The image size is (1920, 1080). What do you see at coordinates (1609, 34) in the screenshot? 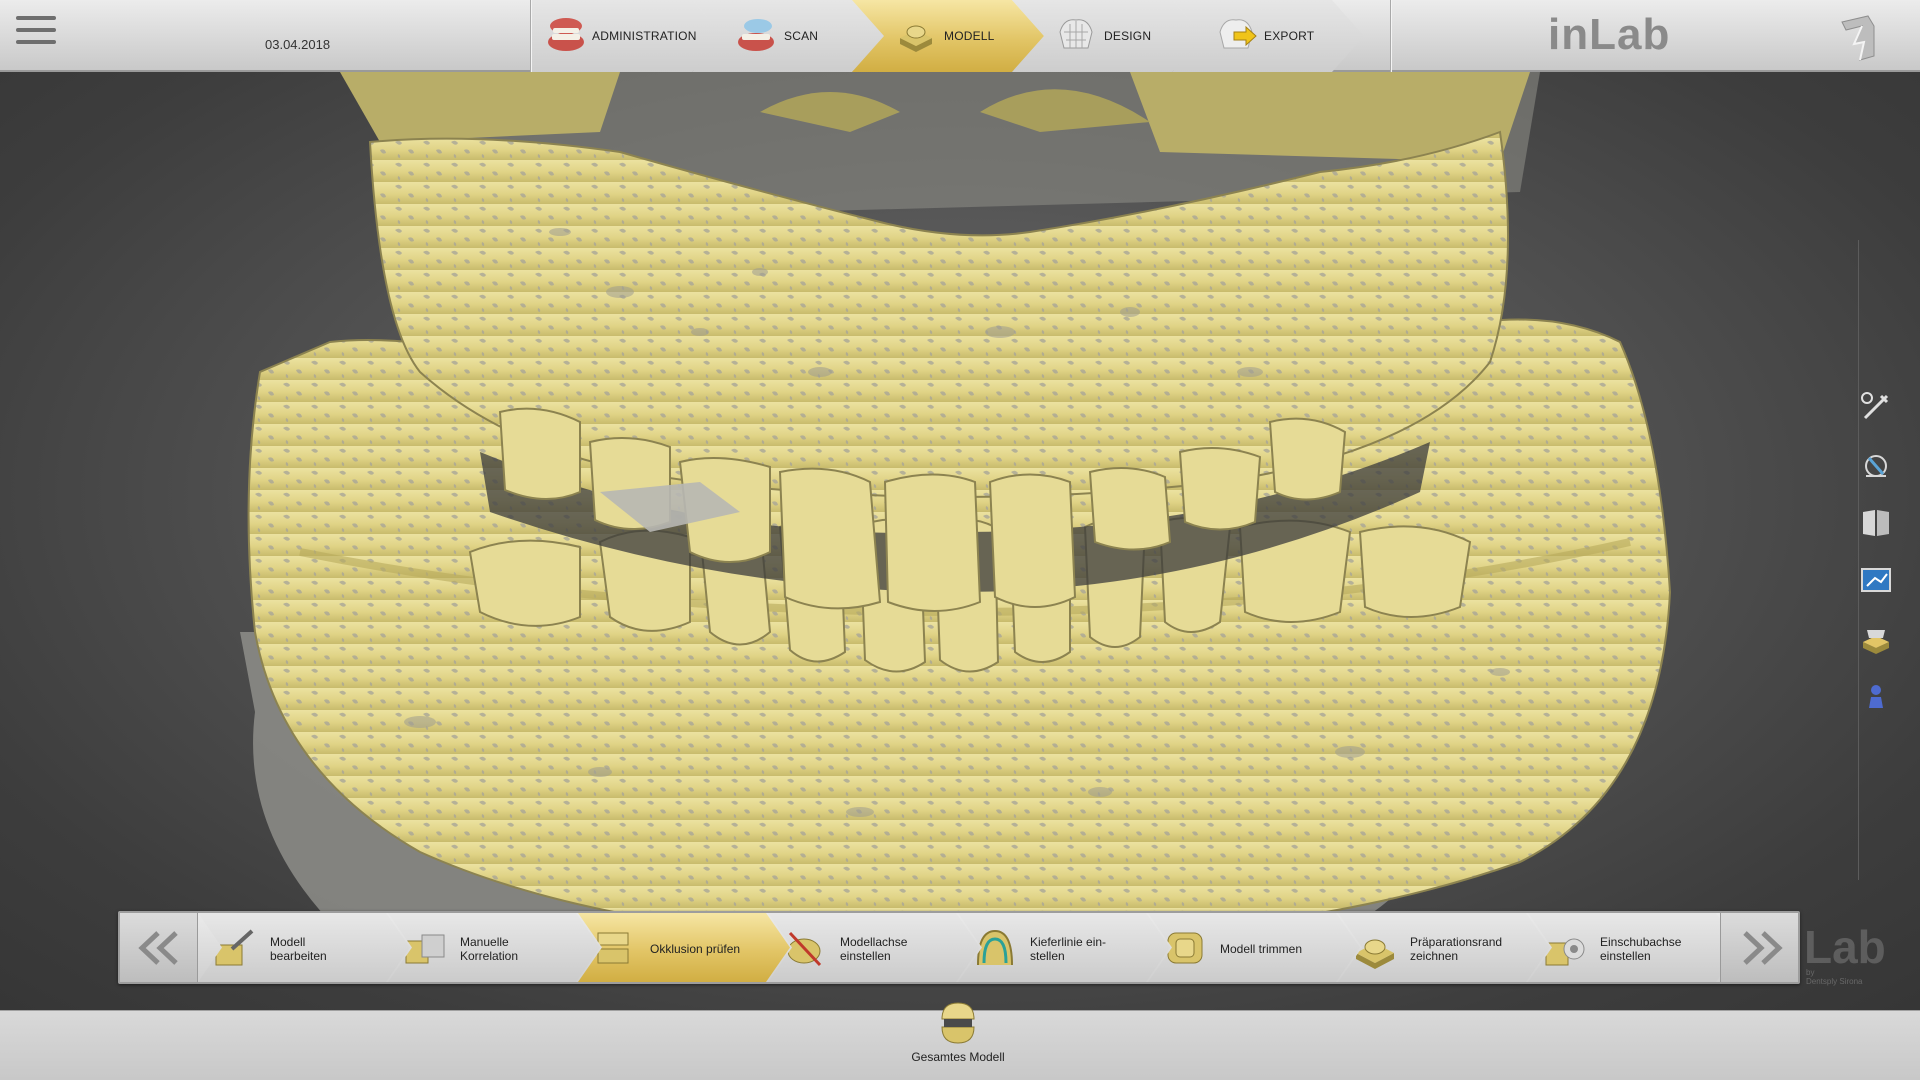
I see `brand-logo: inLab` at bounding box center [1609, 34].